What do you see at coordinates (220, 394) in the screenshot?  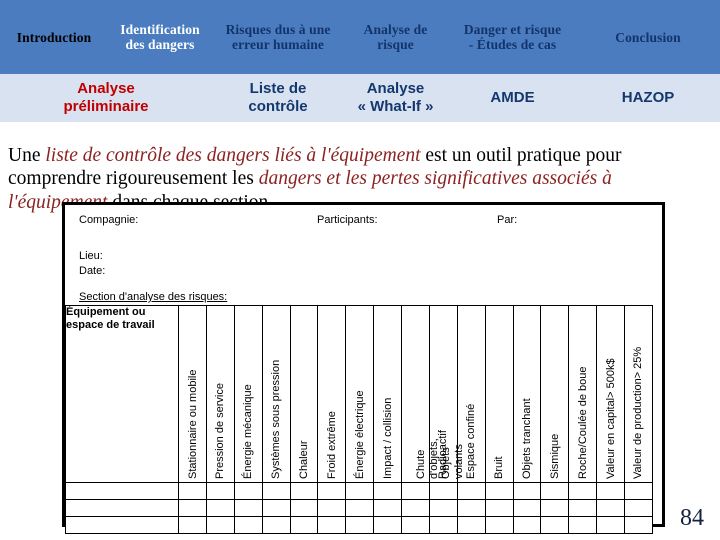 I see `rotated-header-wrap: Pression de service` at bounding box center [220, 394].